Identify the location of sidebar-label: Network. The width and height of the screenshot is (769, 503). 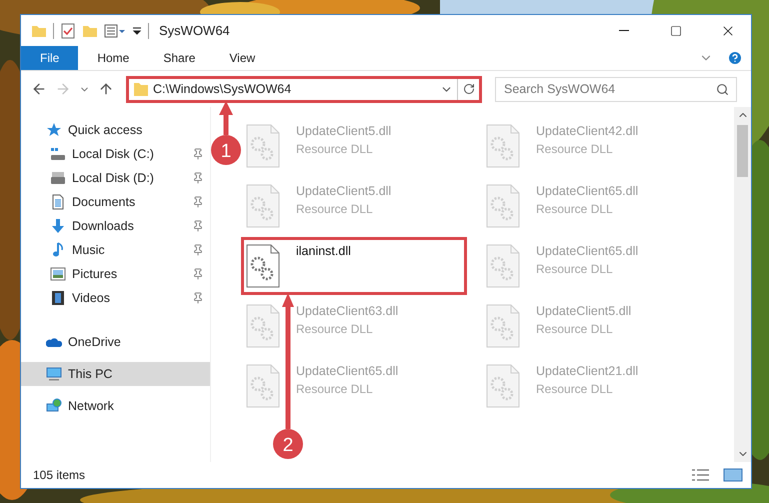
(91, 406).